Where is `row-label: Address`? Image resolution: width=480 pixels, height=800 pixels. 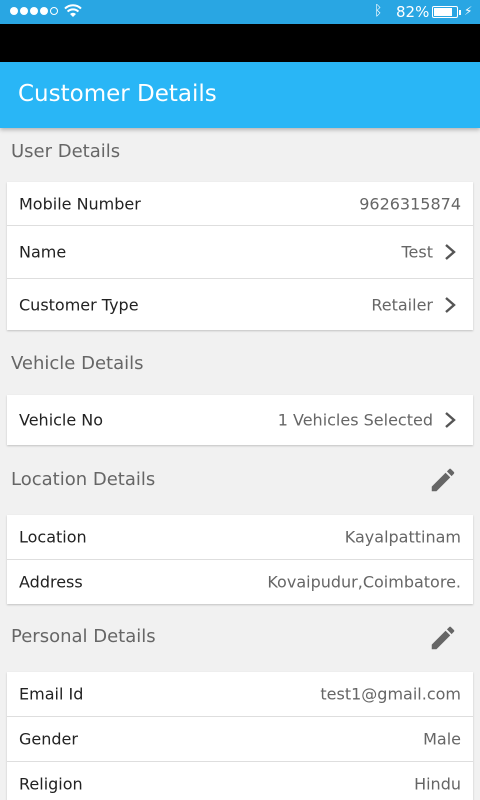 row-label: Address is located at coordinates (51, 582).